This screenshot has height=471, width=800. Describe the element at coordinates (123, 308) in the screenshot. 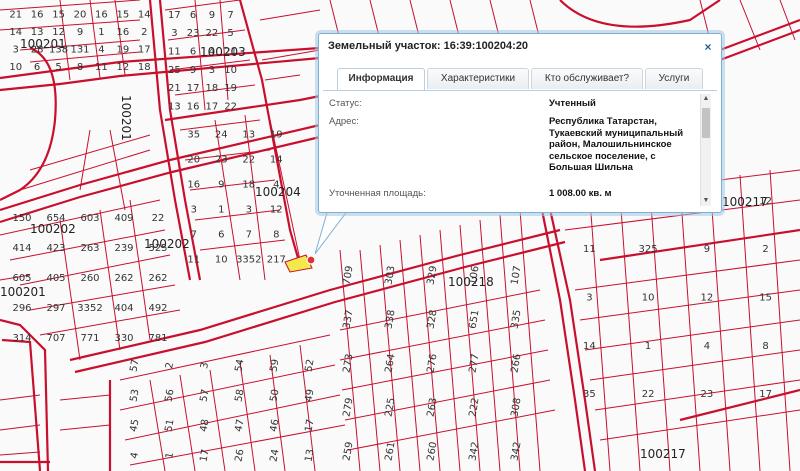

I see `parcel-number: 404` at that location.